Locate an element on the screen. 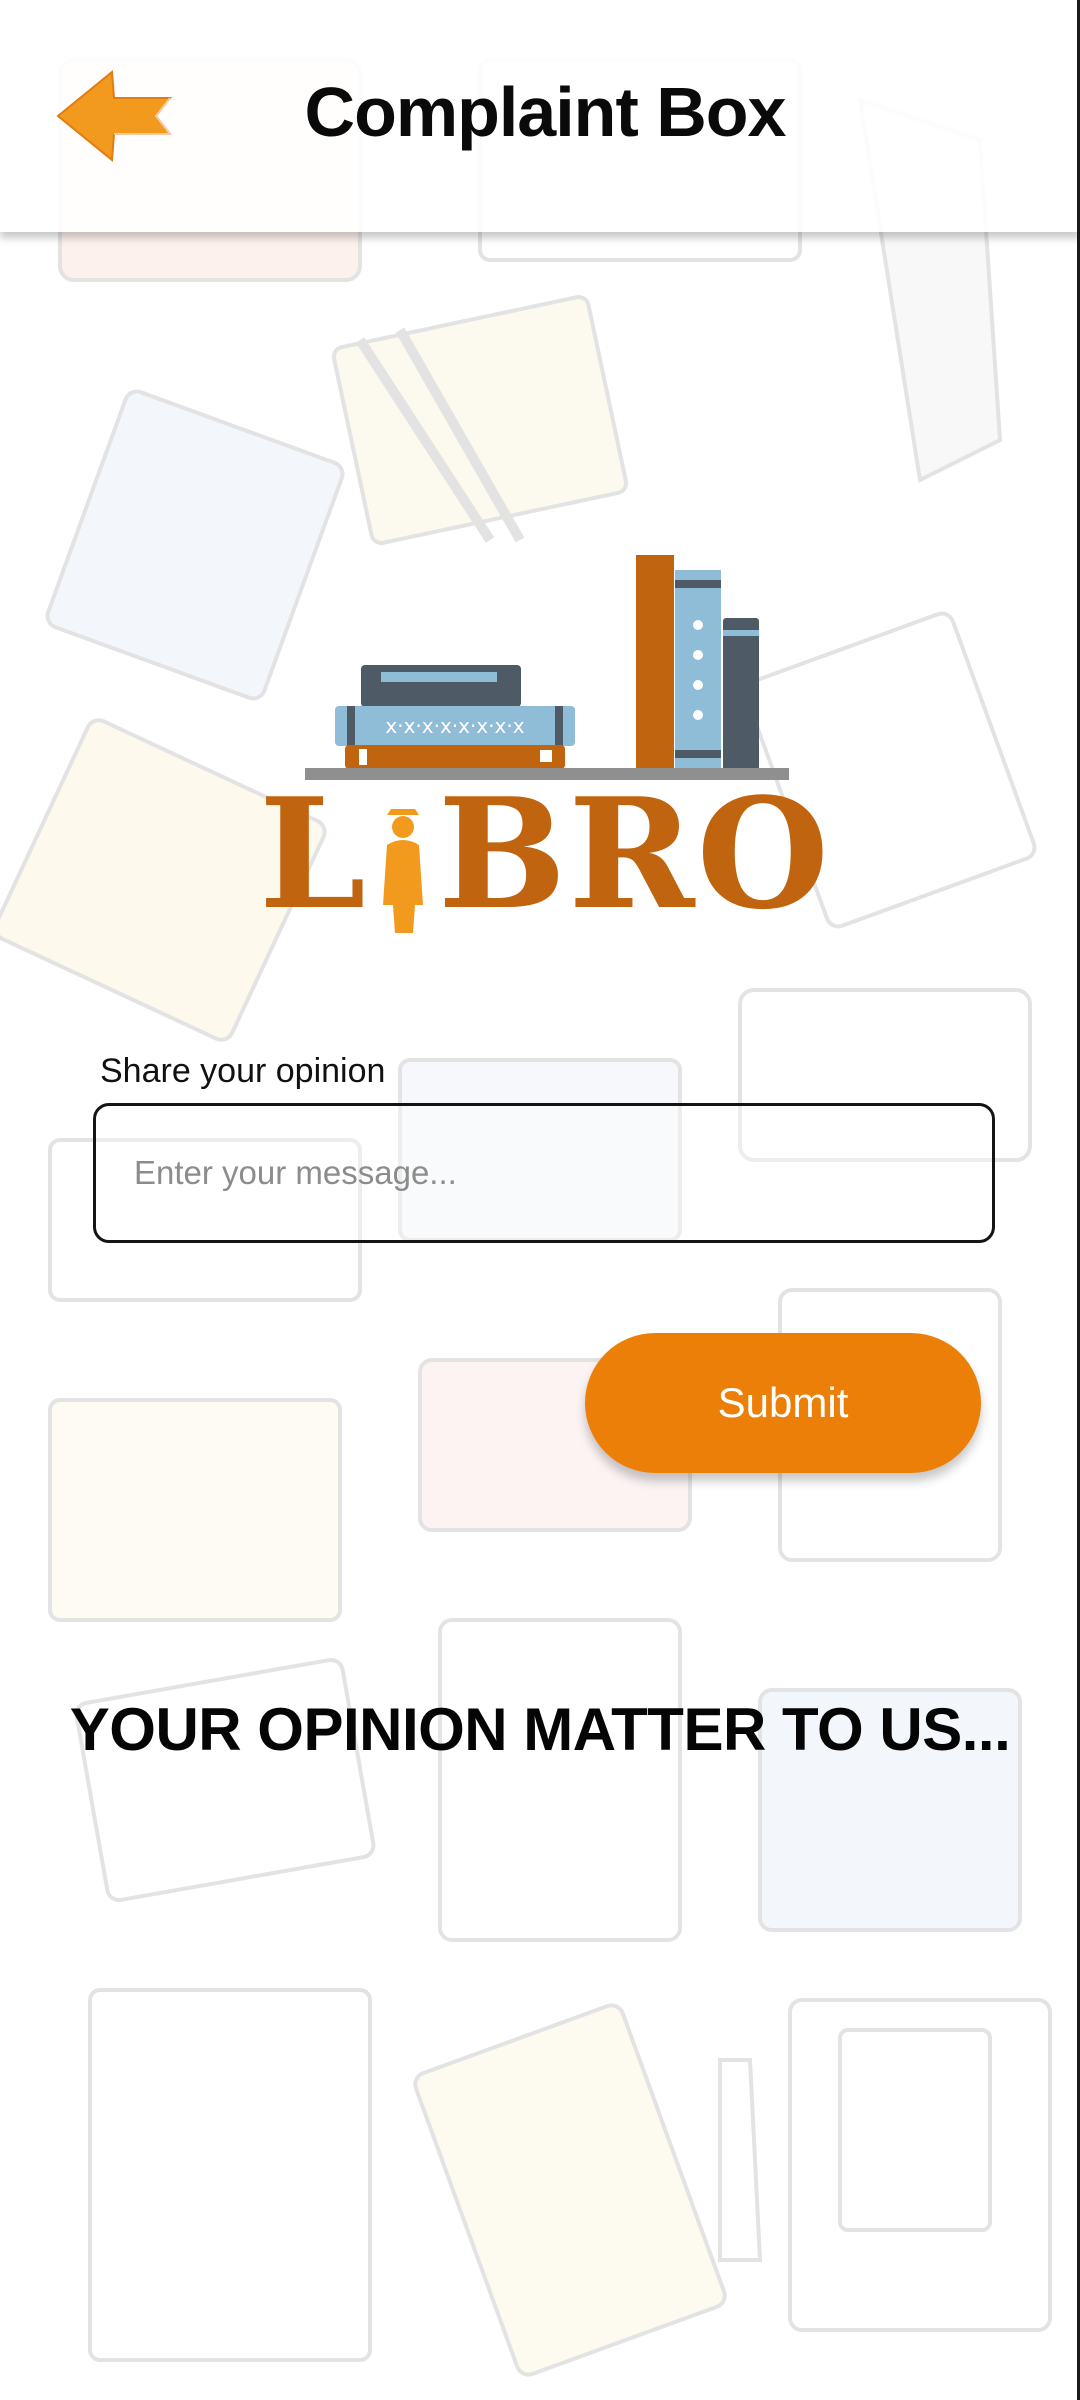 This screenshot has width=1080, height=2400. back-button is located at coordinates (122, 121).